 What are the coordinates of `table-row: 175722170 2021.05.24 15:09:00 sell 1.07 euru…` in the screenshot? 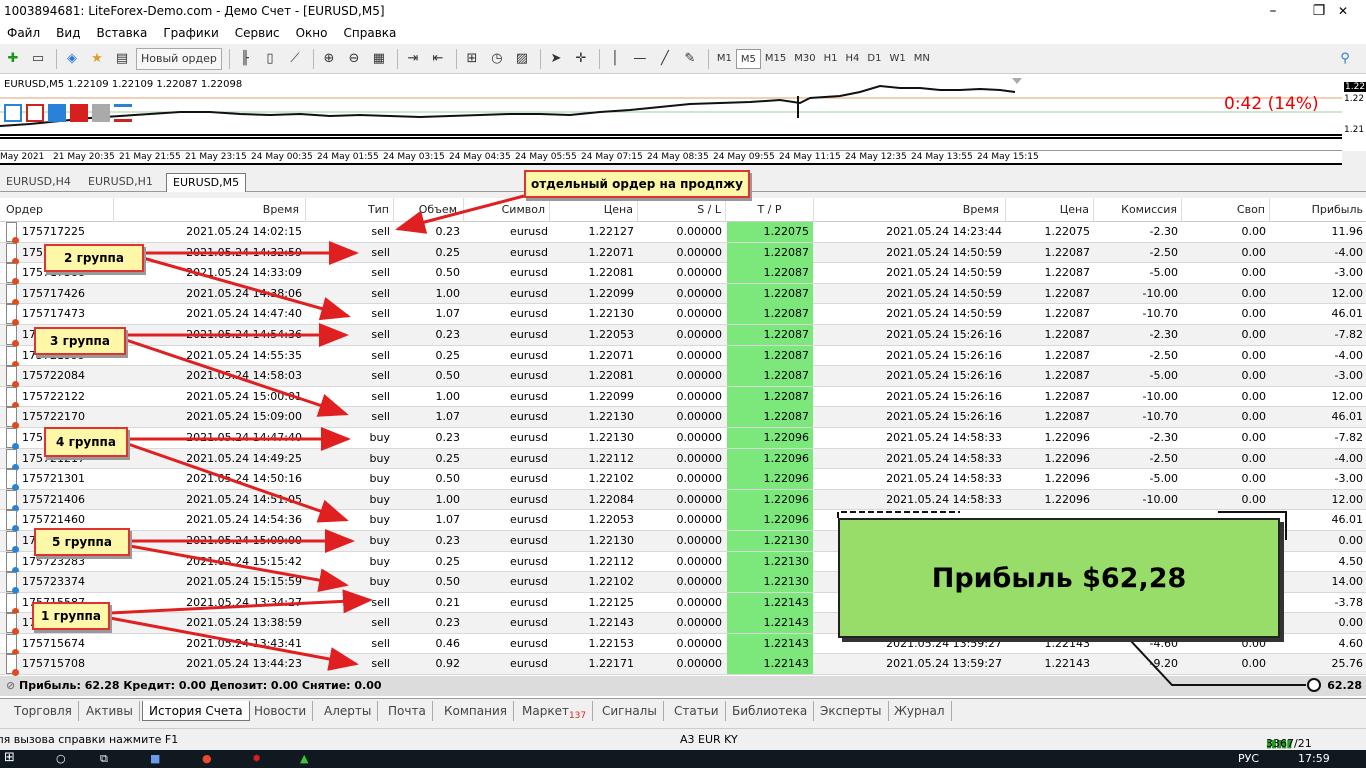 It's located at (683, 418).